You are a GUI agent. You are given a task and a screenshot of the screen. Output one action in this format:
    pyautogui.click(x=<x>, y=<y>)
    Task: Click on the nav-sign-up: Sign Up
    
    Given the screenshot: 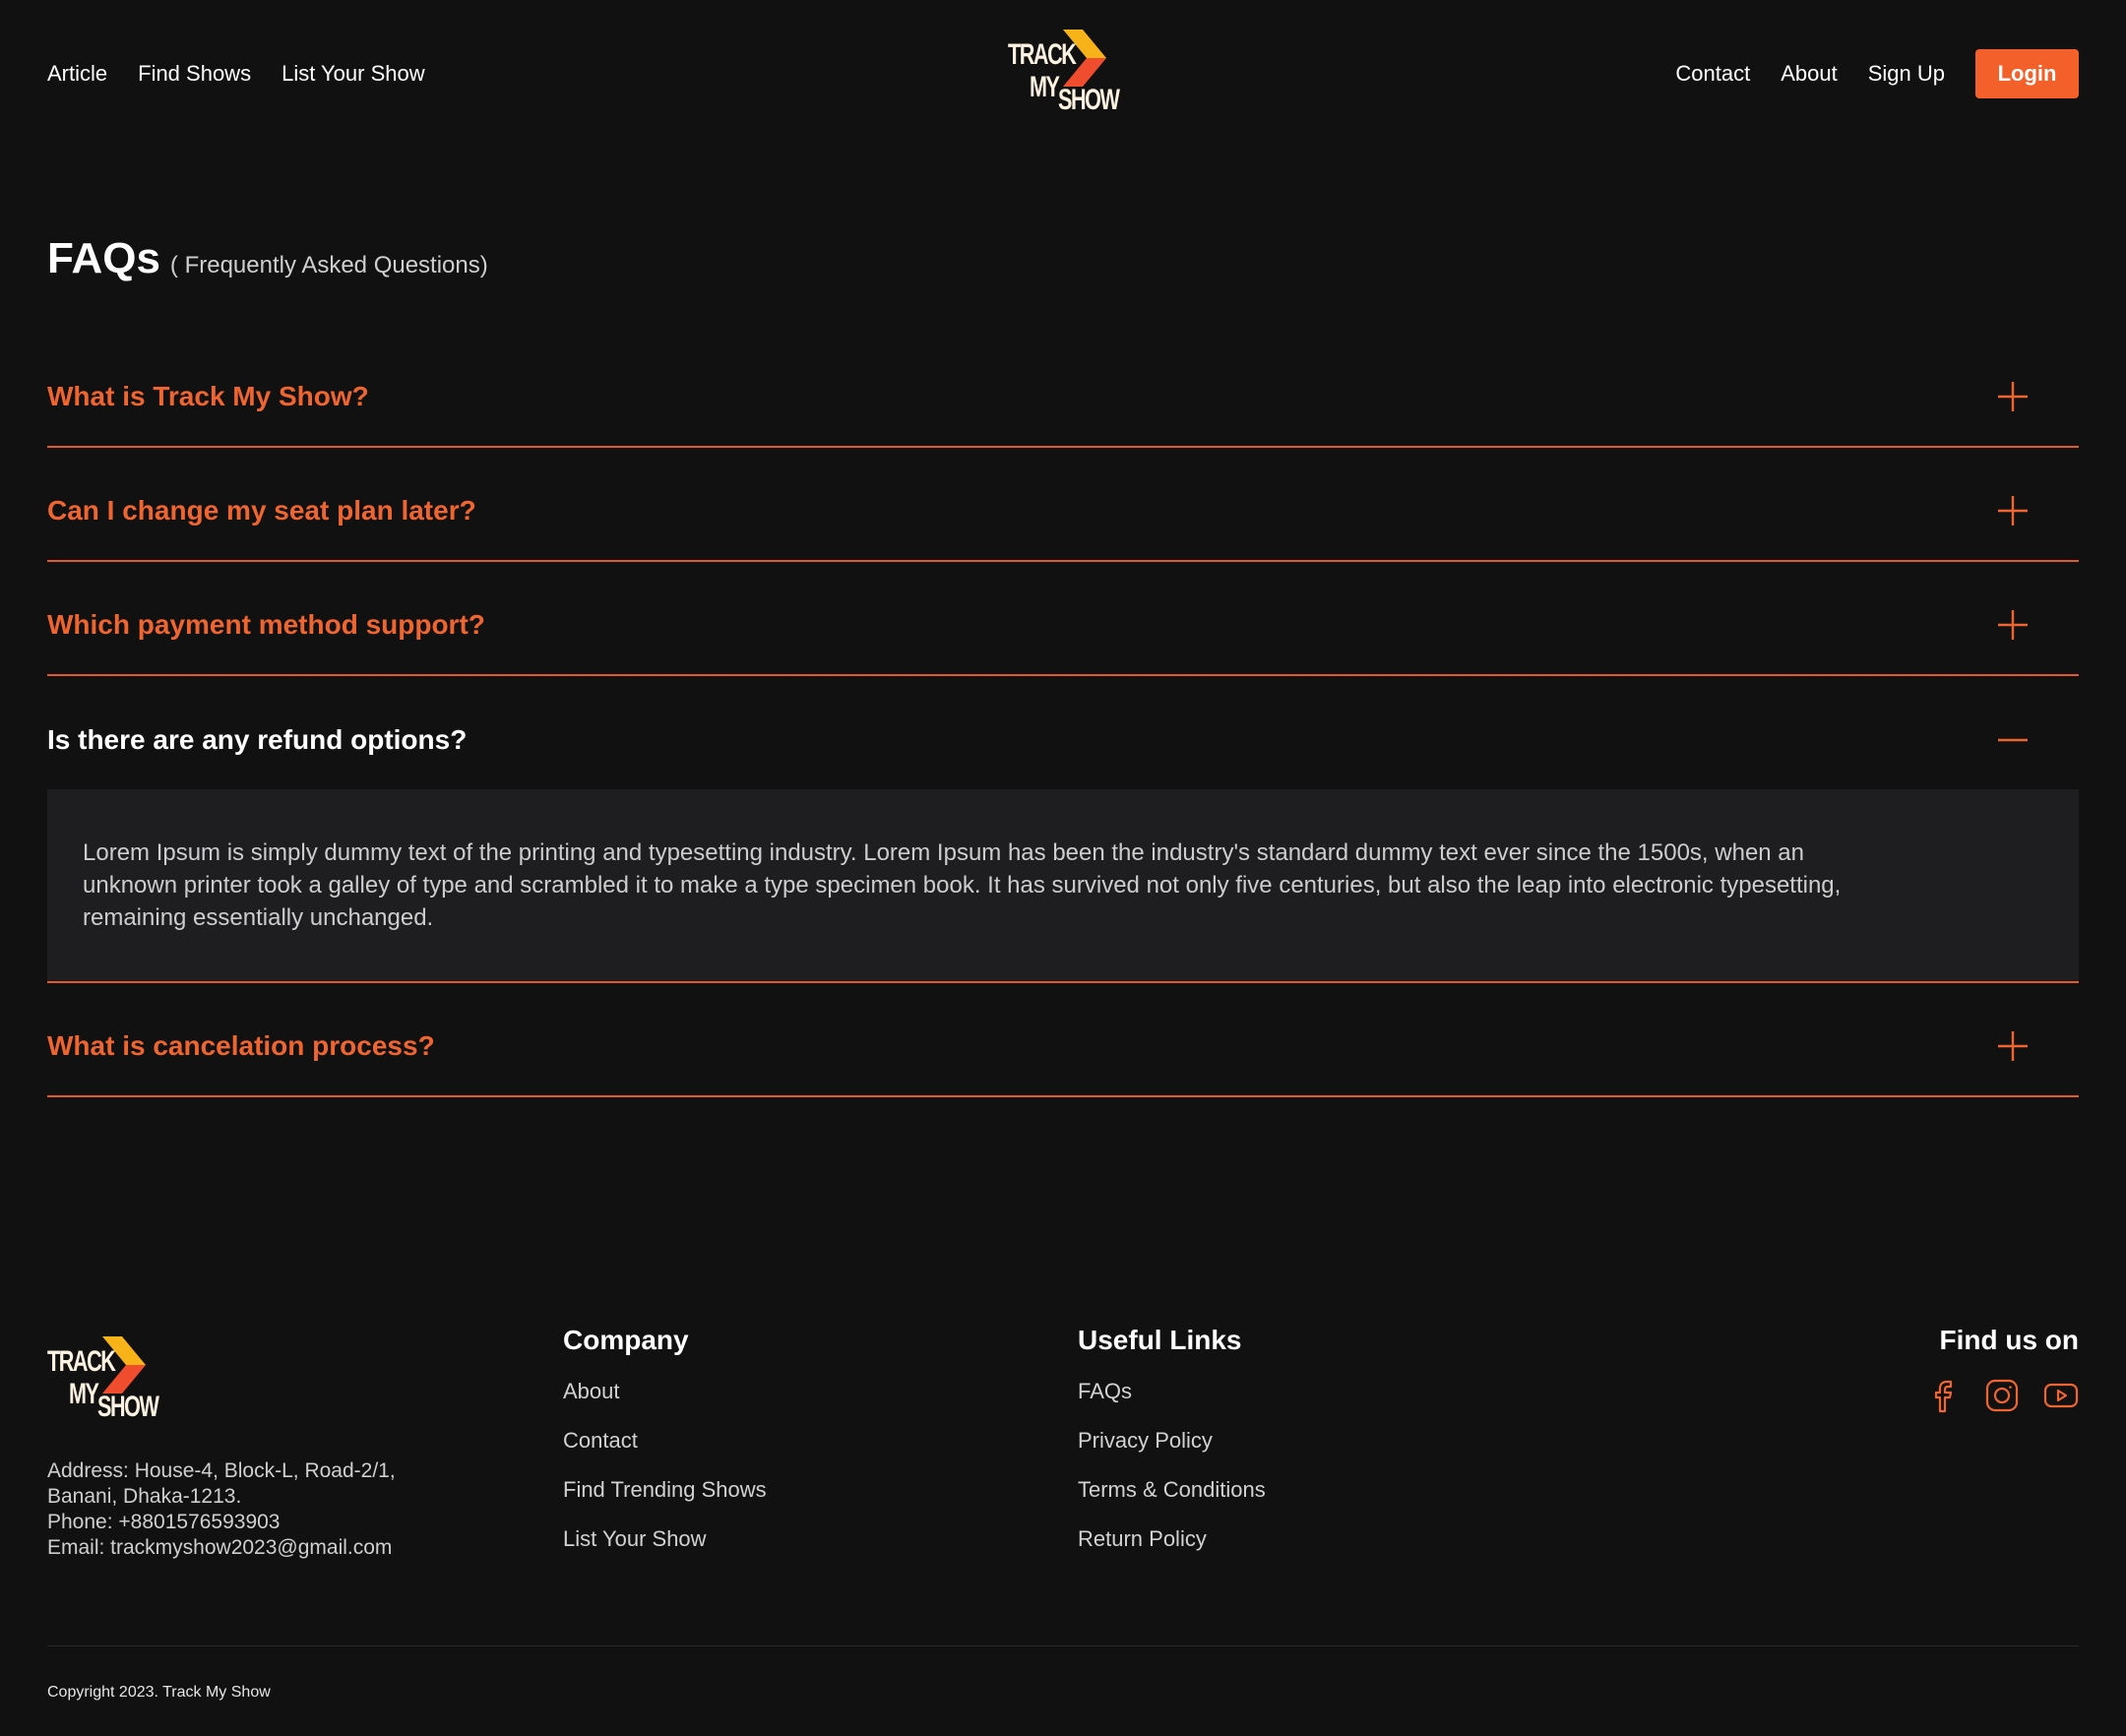 What is the action you would take?
    pyautogui.click(x=1906, y=74)
    